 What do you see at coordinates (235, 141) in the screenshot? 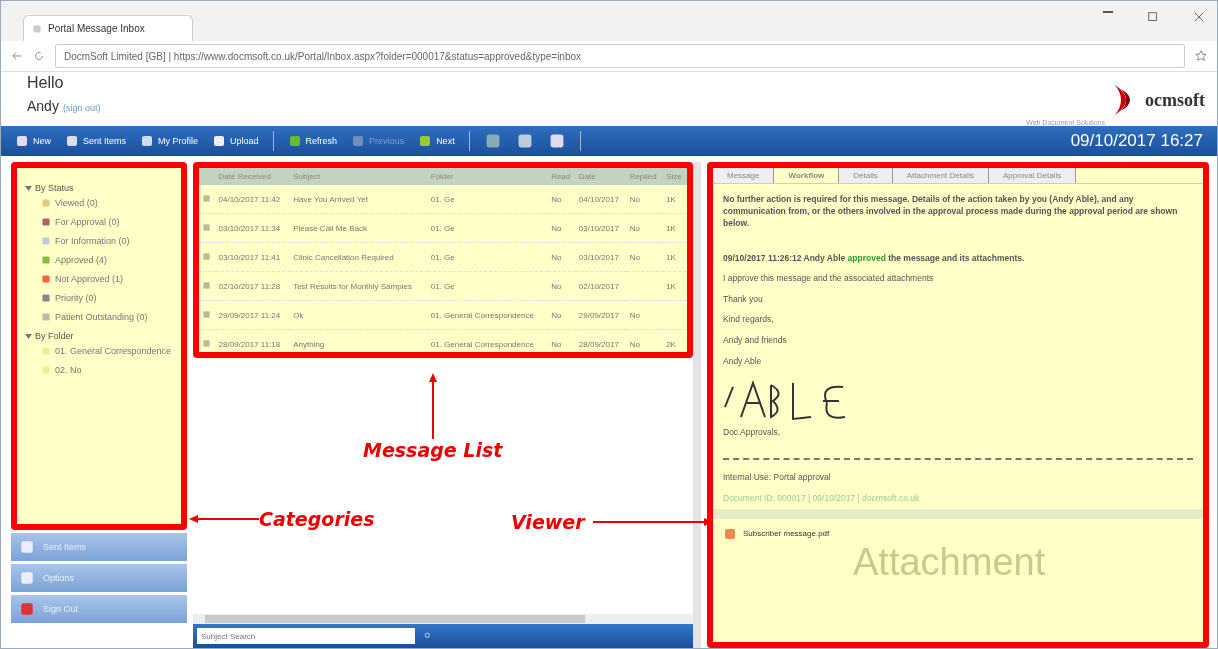
I see `toolbar-button: Upload` at bounding box center [235, 141].